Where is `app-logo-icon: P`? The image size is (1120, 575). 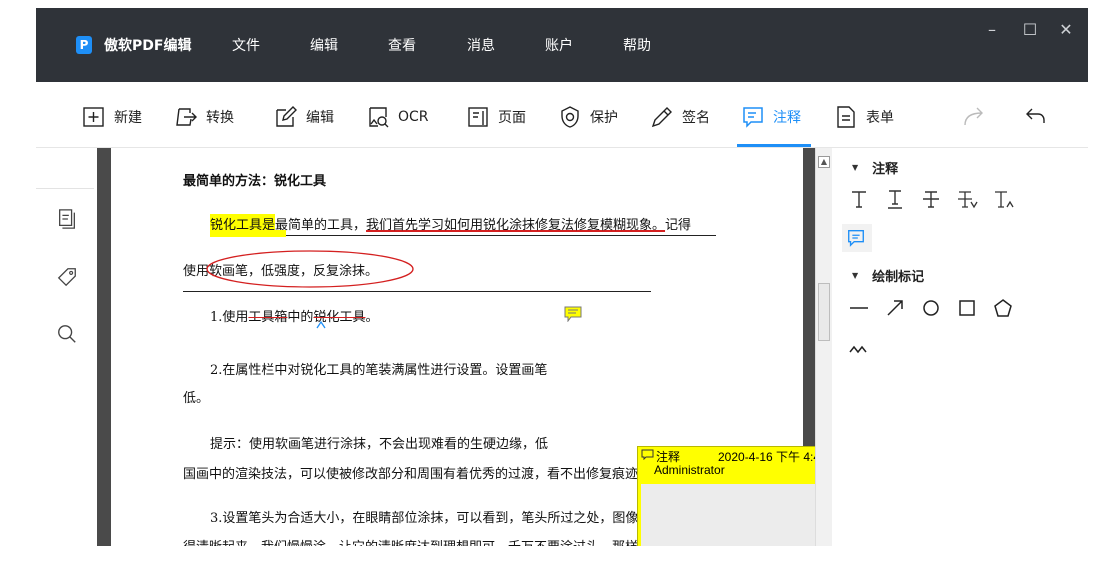
app-logo-icon: P is located at coordinates (84, 45).